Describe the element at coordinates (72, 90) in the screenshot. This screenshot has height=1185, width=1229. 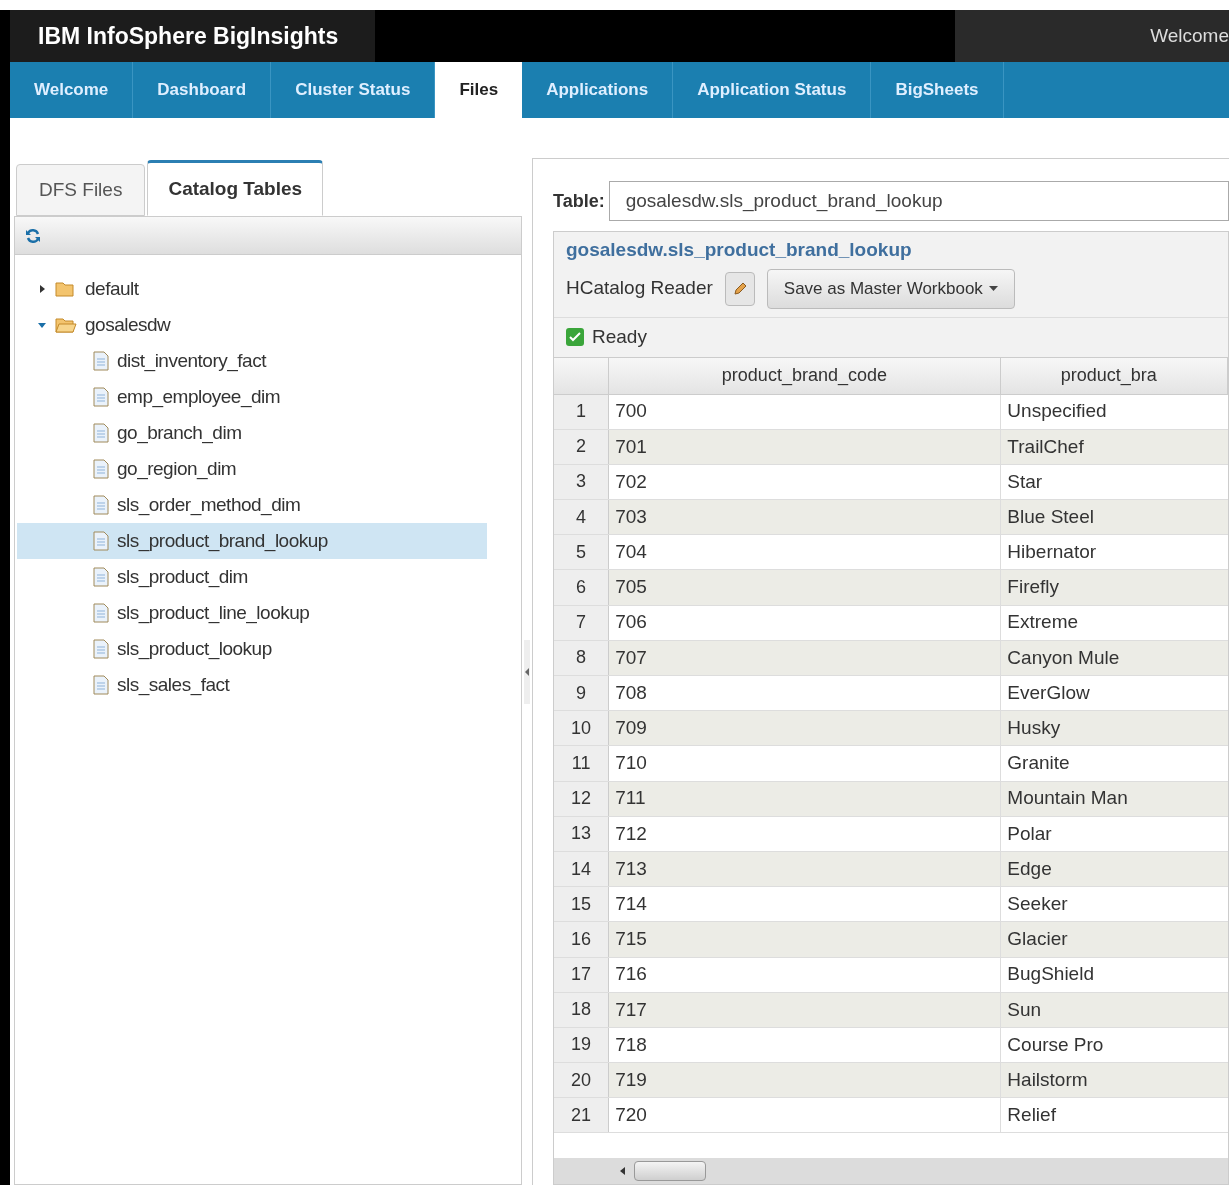
I see `nav-tab: Welcome` at that location.